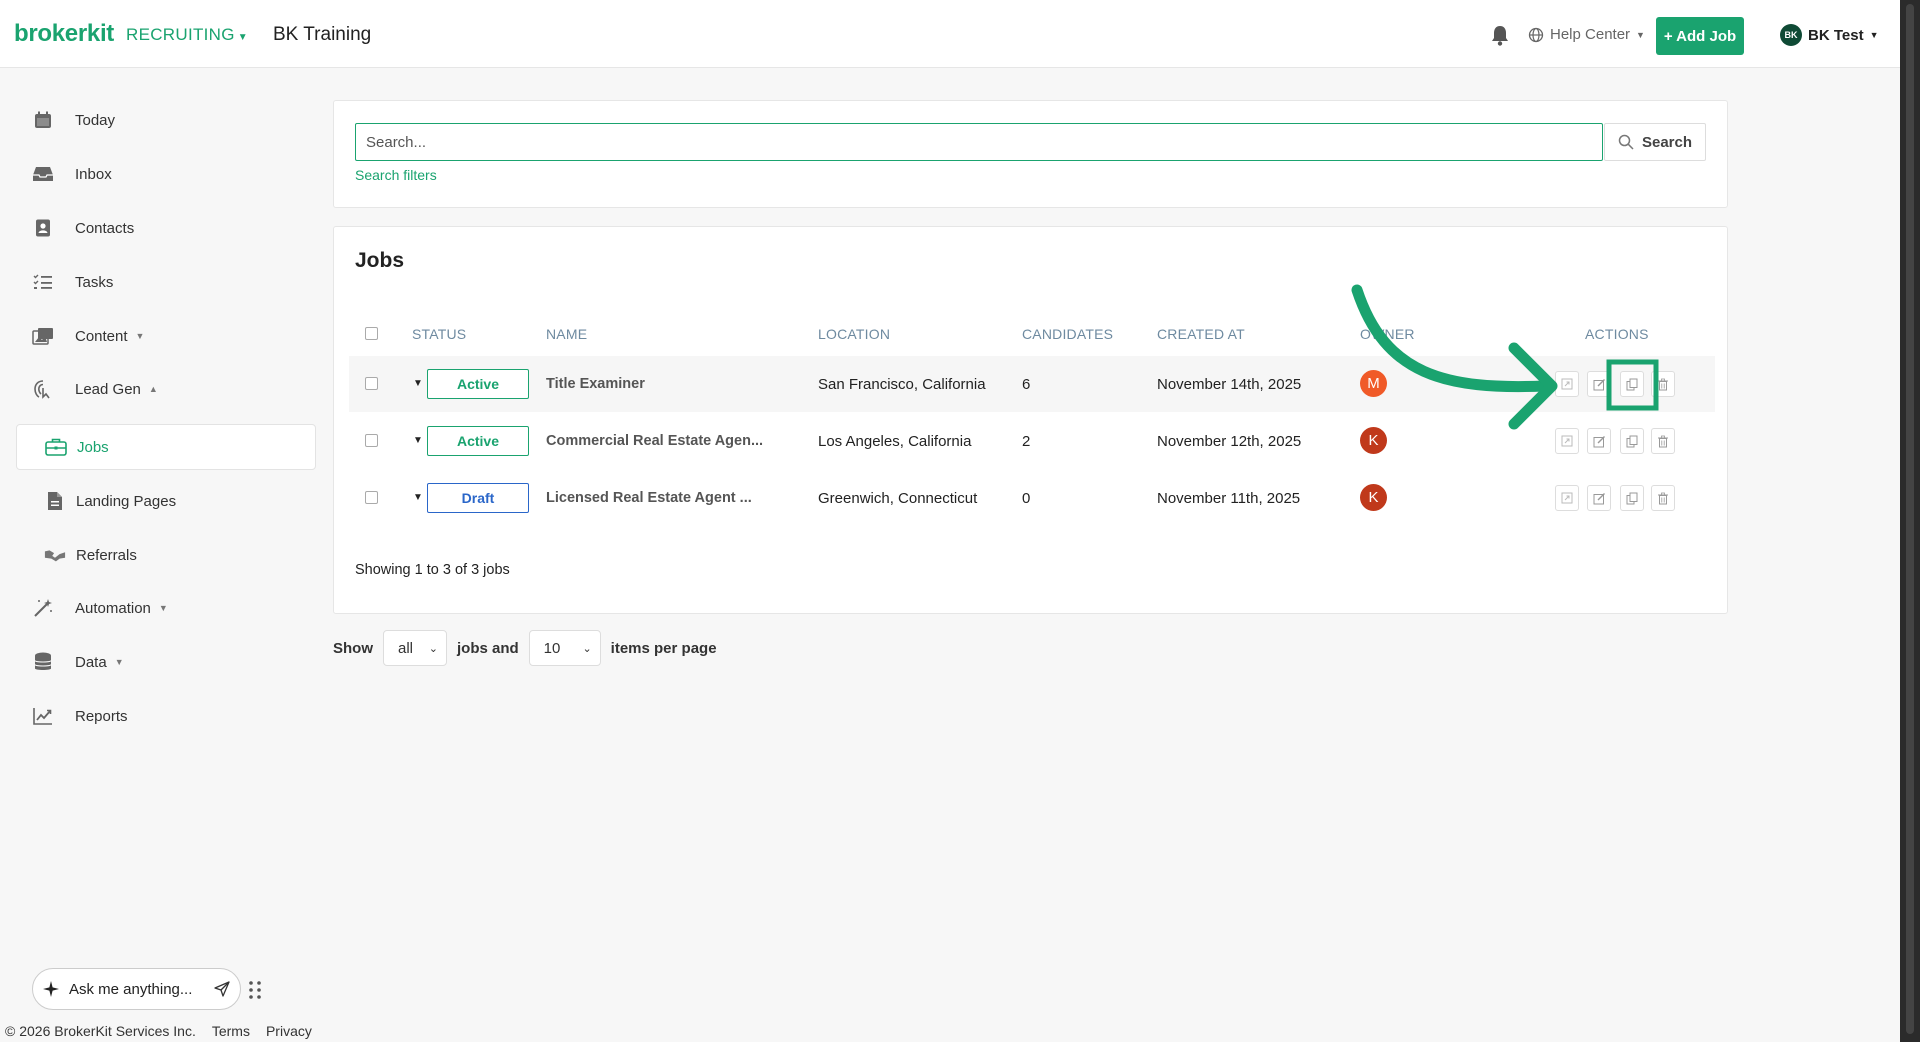 This screenshot has height=1042, width=1920. Describe the element at coordinates (439, 334) in the screenshot. I see `column-header-status: STATUS` at that location.